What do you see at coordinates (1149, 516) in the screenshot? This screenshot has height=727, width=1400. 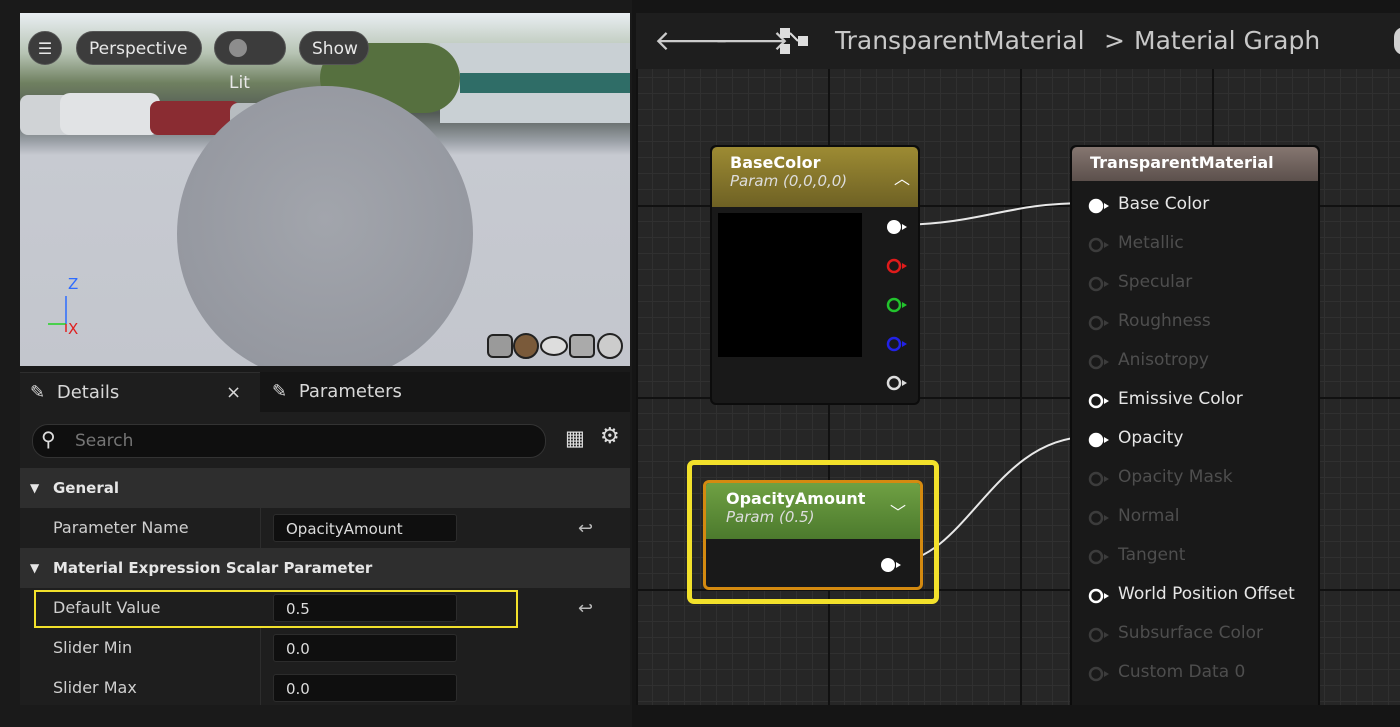 I see `result-pin-label: Normal` at bounding box center [1149, 516].